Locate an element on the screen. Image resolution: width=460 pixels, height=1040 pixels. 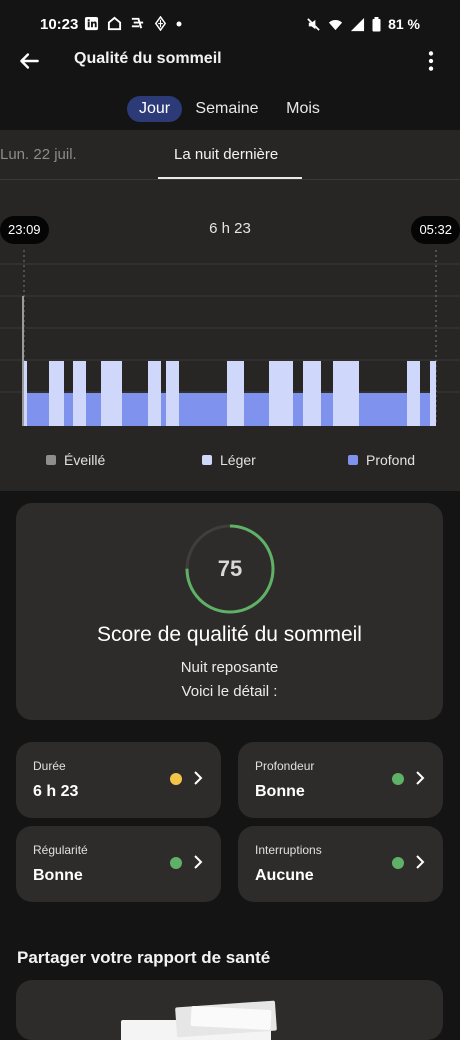
diamond-icon is located at coordinates (160, 23).